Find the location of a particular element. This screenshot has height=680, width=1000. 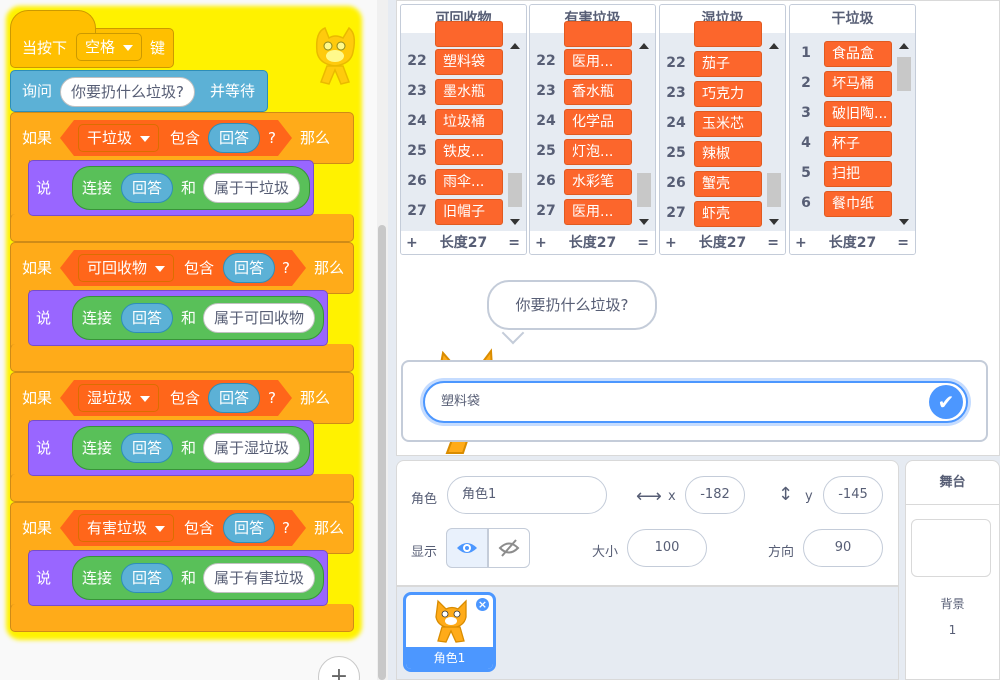

list-dropdown-2: 可回收物 is located at coordinates (126, 268).